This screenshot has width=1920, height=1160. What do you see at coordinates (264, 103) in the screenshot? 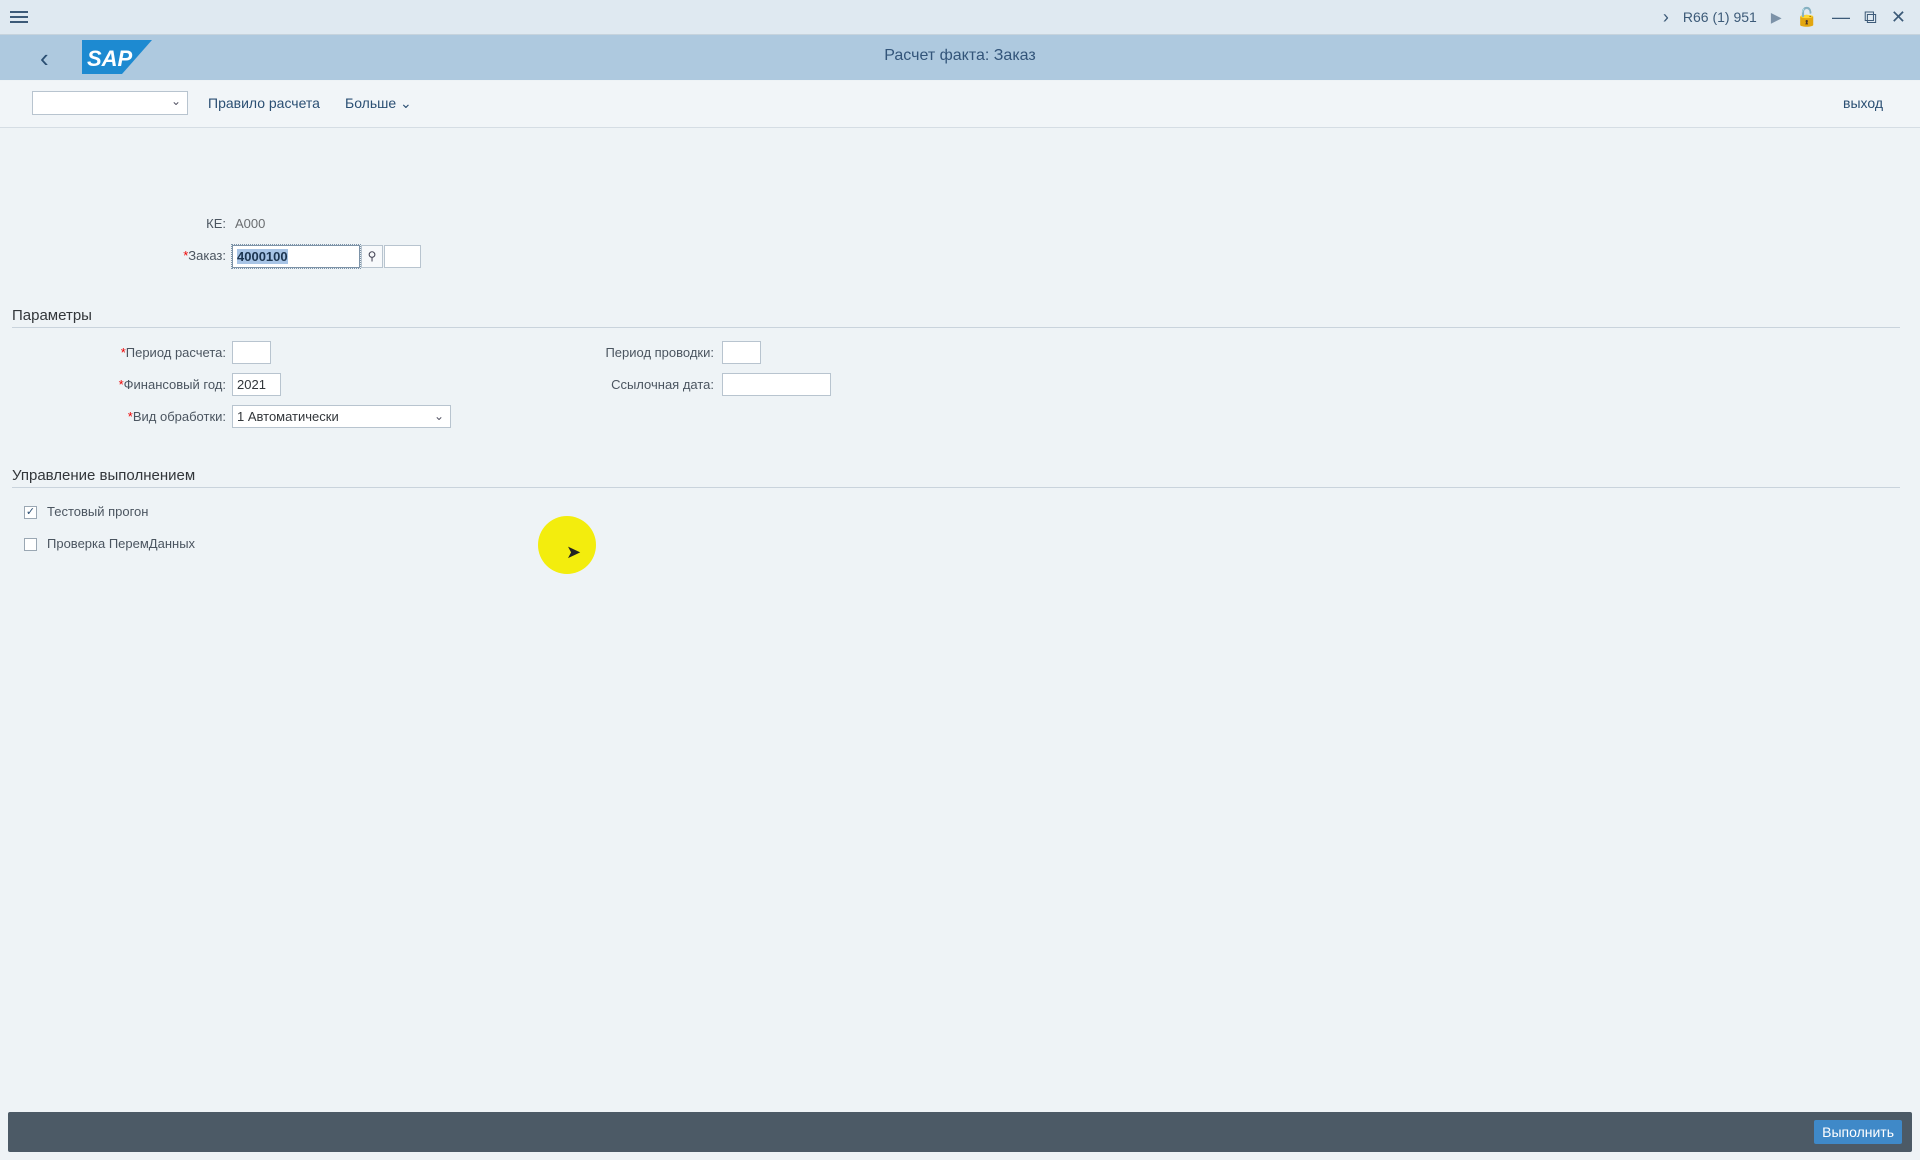
I see `calc-rule-button: Правило расчета` at bounding box center [264, 103].